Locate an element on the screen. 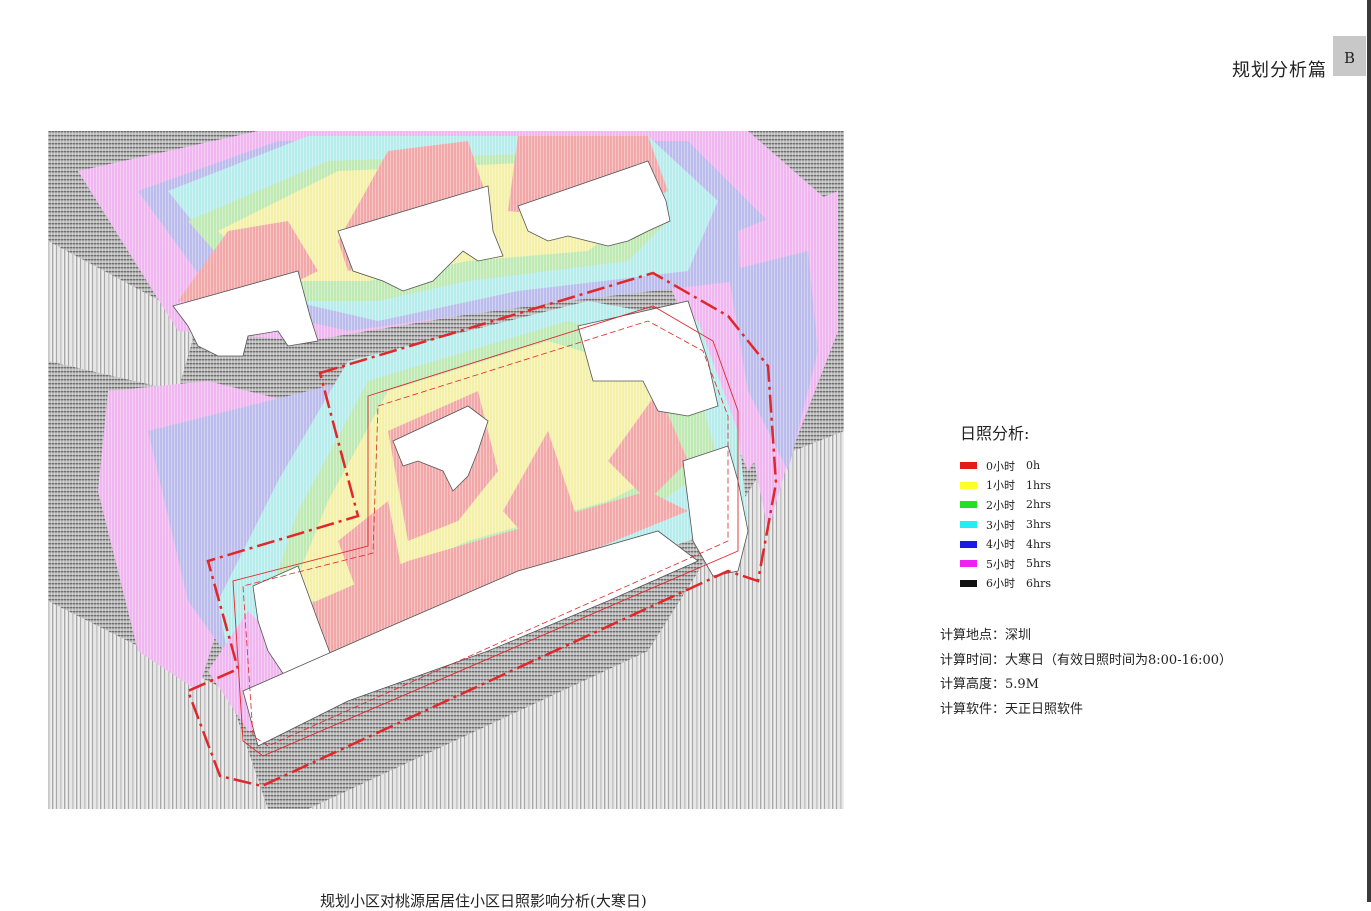  legend-title: 日照分析: is located at coordinates (995, 433).